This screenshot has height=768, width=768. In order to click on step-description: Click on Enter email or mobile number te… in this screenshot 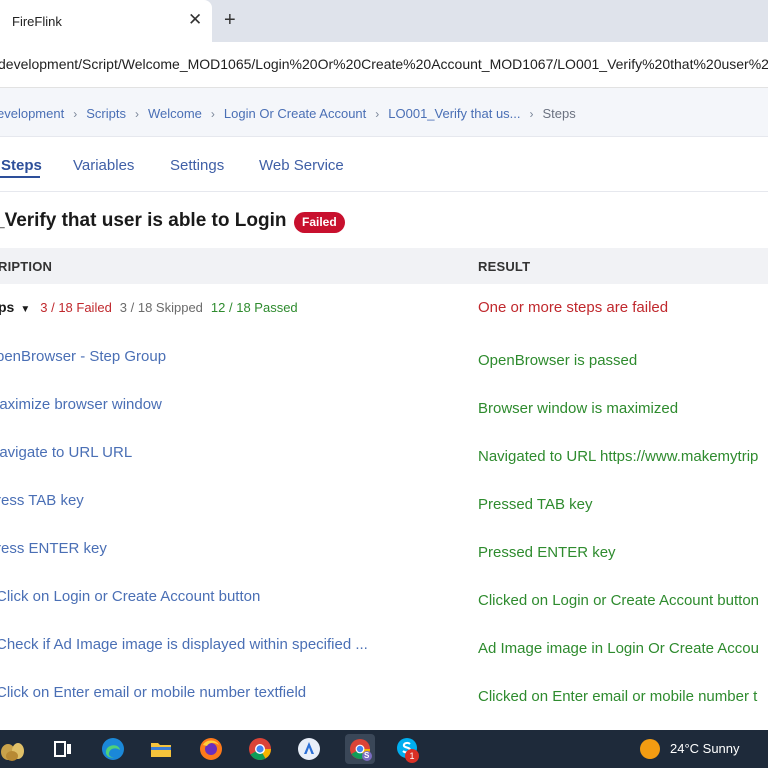, I will do `click(153, 692)`.